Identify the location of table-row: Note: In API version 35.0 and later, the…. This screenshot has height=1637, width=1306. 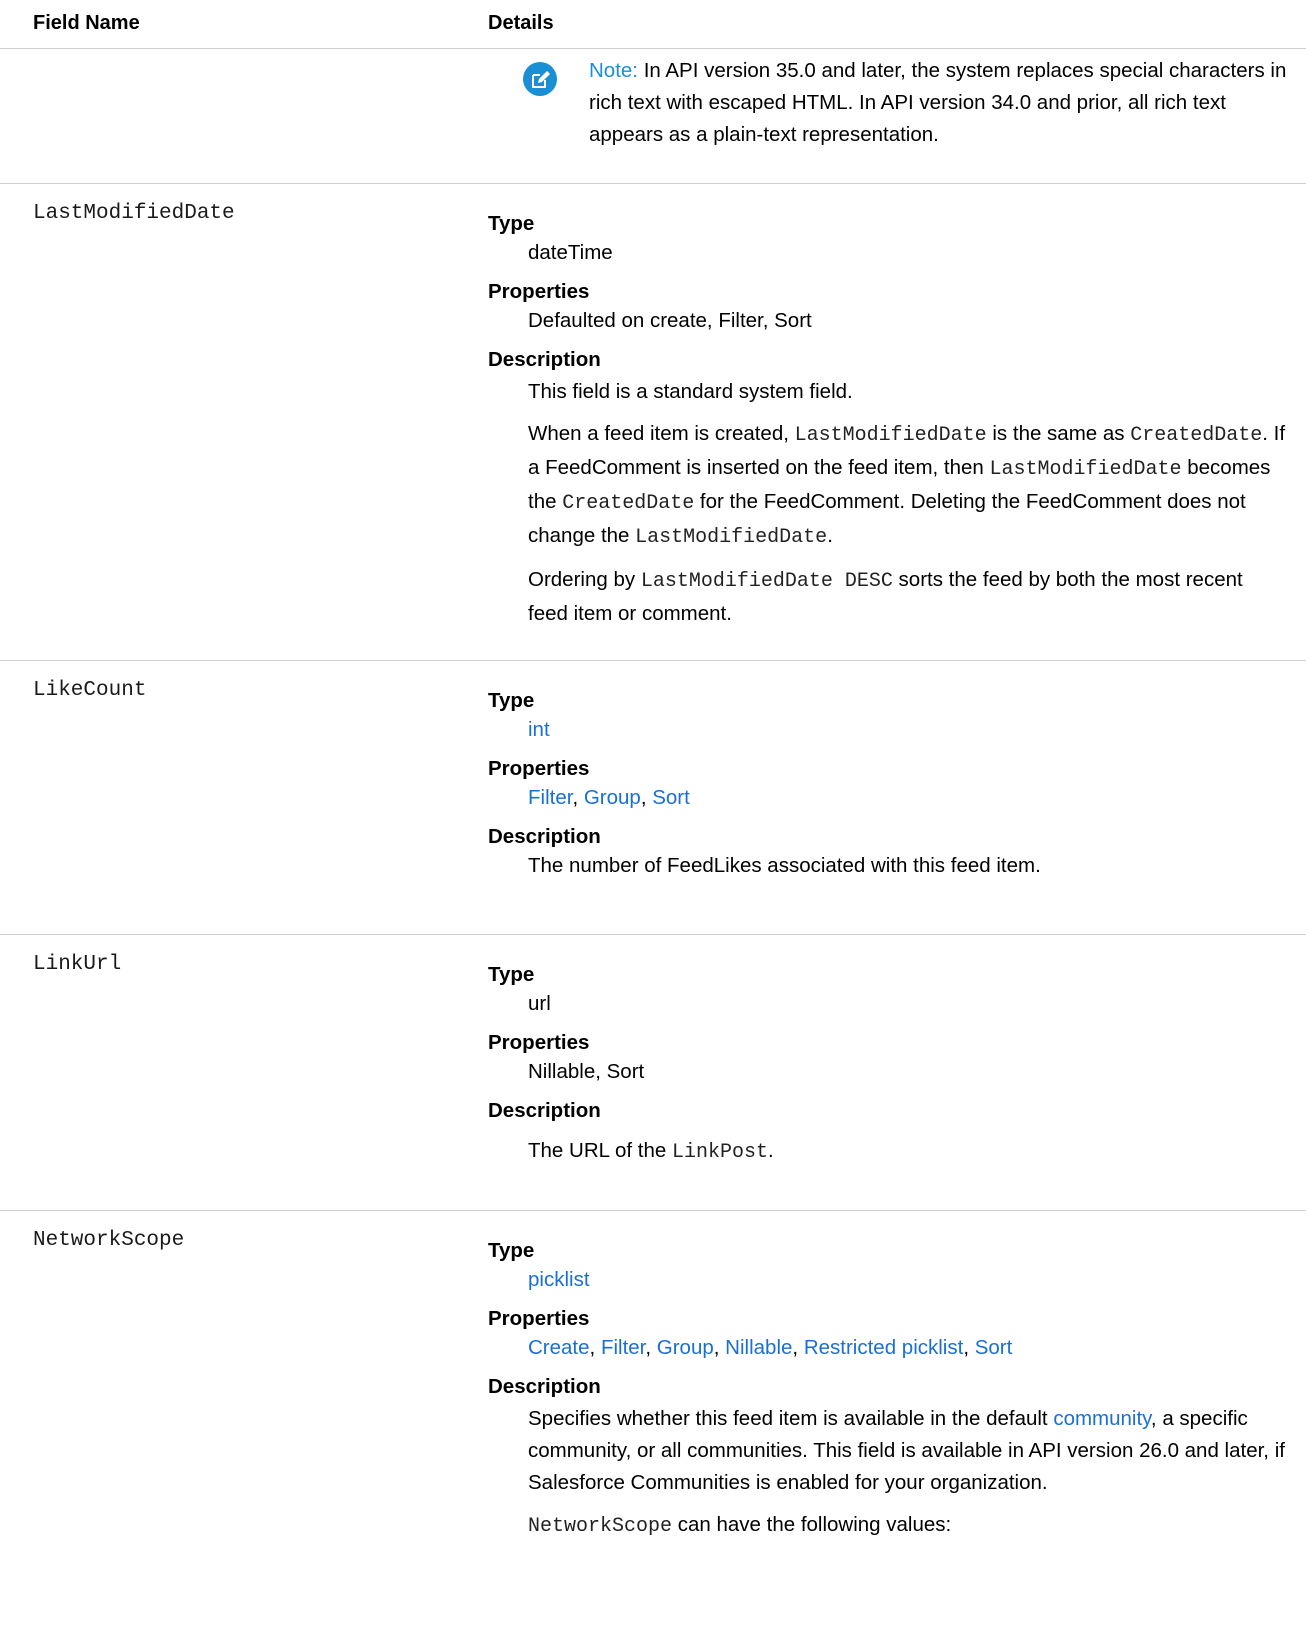
(653, 116).